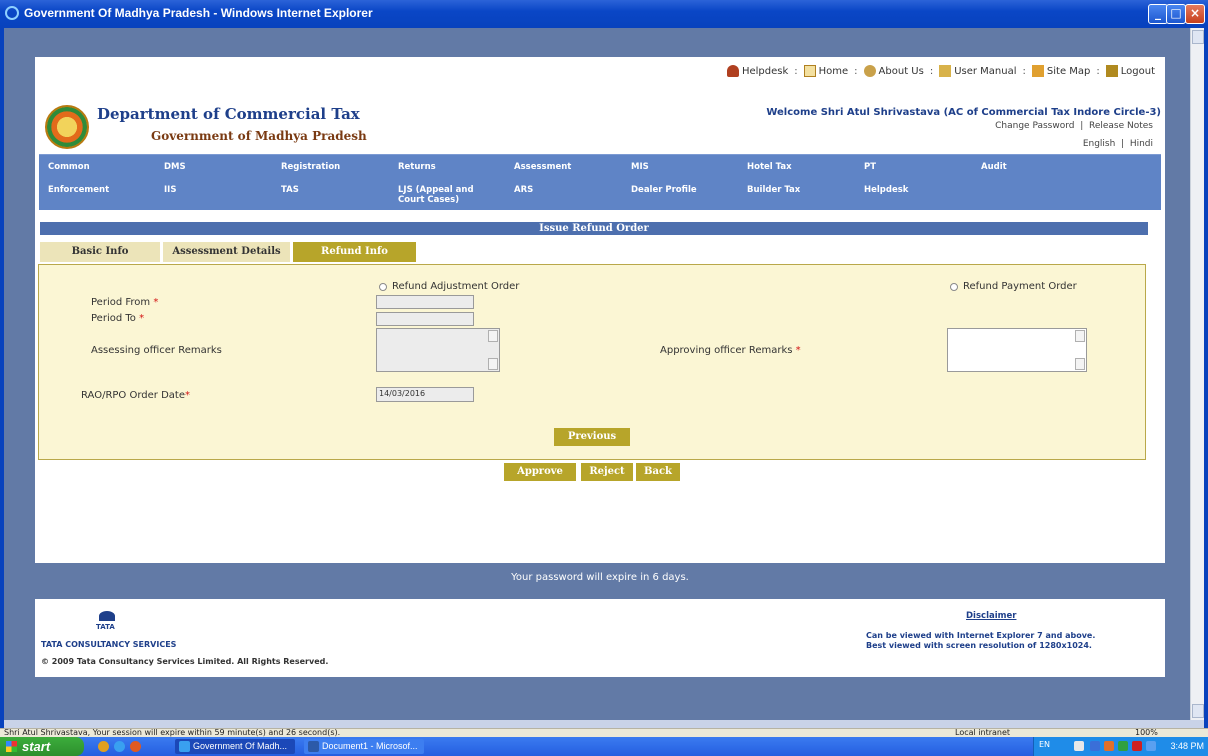  What do you see at coordinates (313, 746) in the screenshot?
I see `word-icon` at bounding box center [313, 746].